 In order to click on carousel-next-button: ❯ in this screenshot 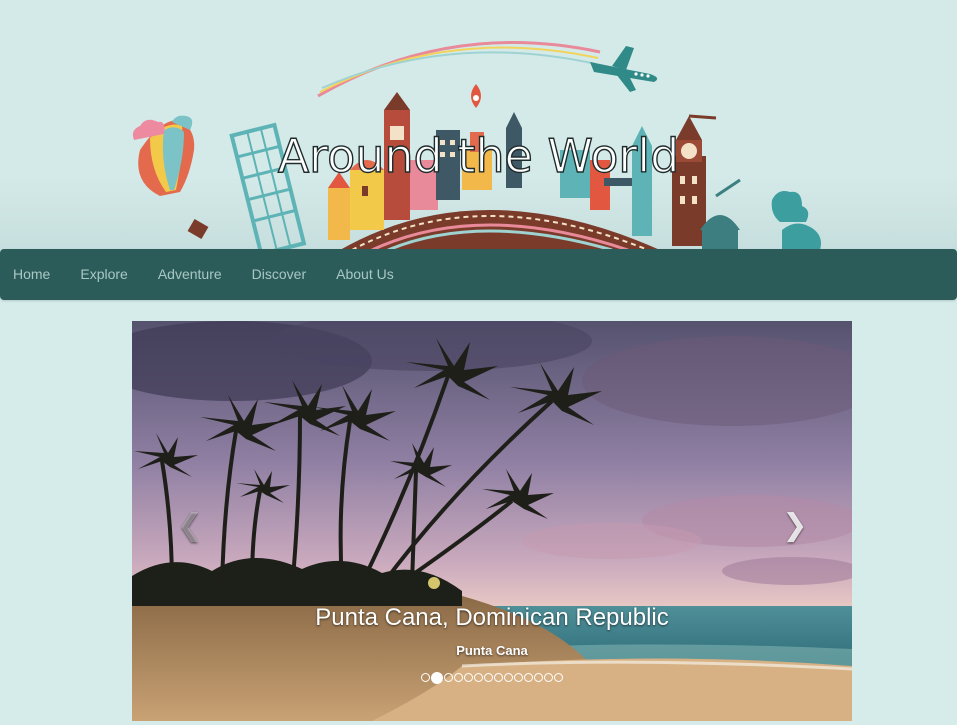, I will do `click(795, 526)`.